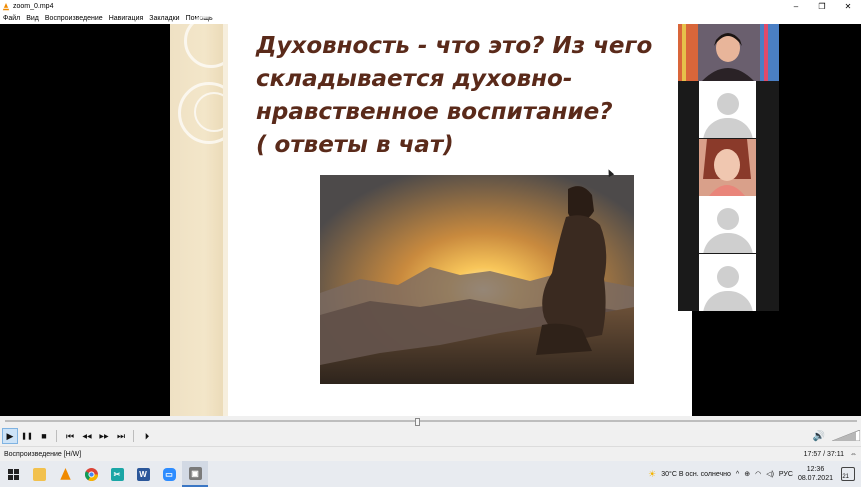 Image resolution: width=861 pixels, height=487 pixels. I want to click on minimize-button: –, so click(796, 6).